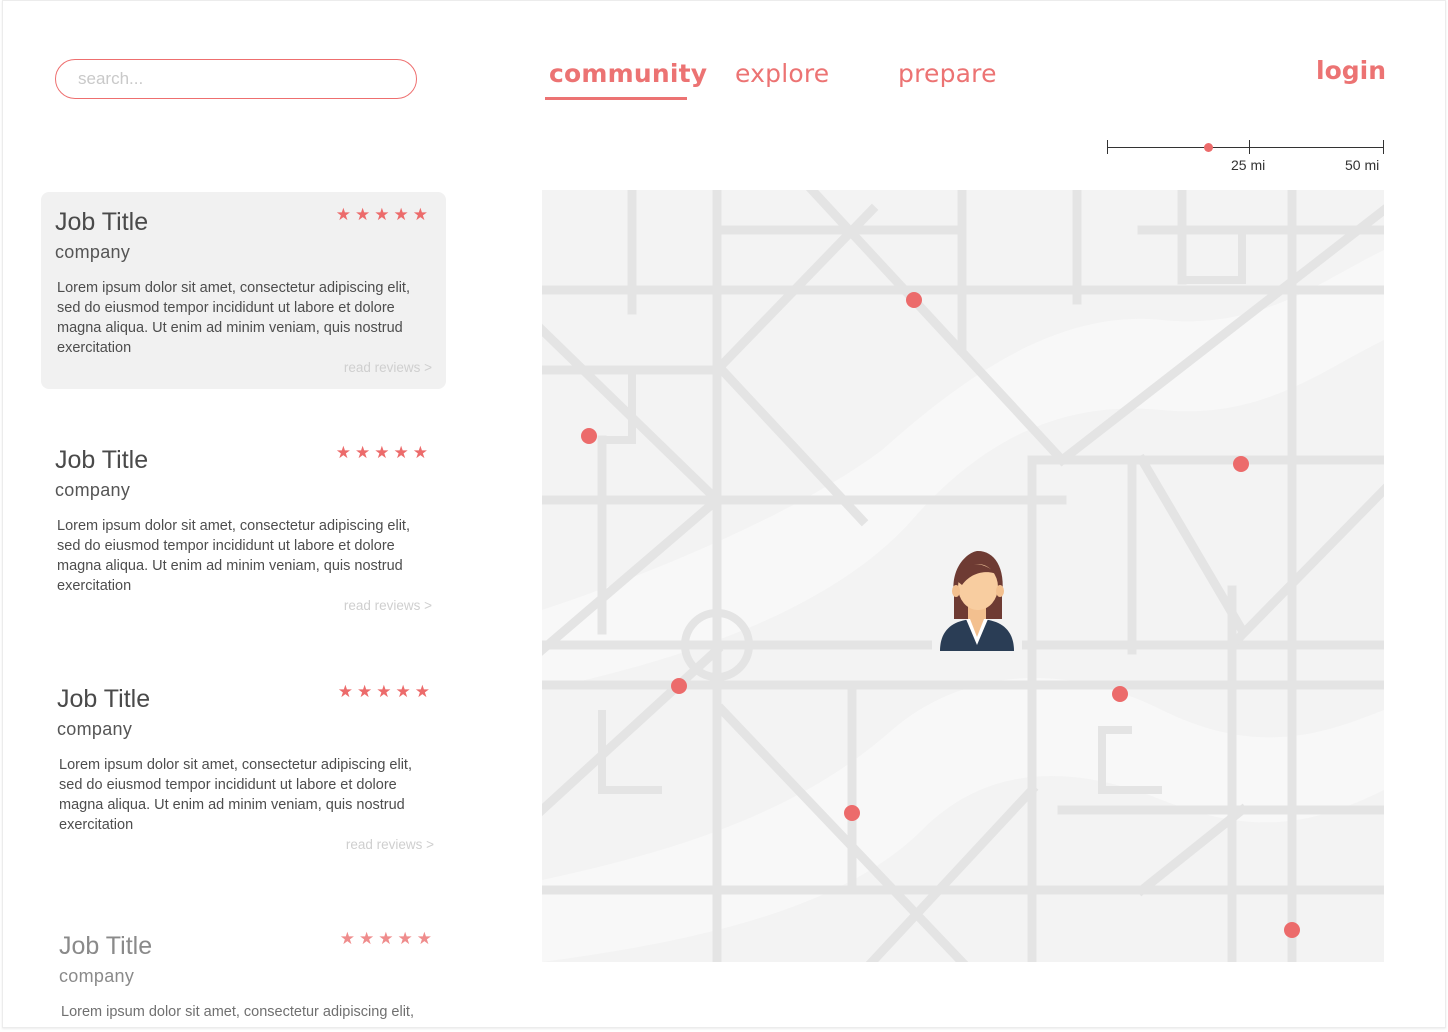 The height and width of the screenshot is (1032, 1448). Describe the element at coordinates (977, 600) in the screenshot. I see `user-avatar-icon` at that location.